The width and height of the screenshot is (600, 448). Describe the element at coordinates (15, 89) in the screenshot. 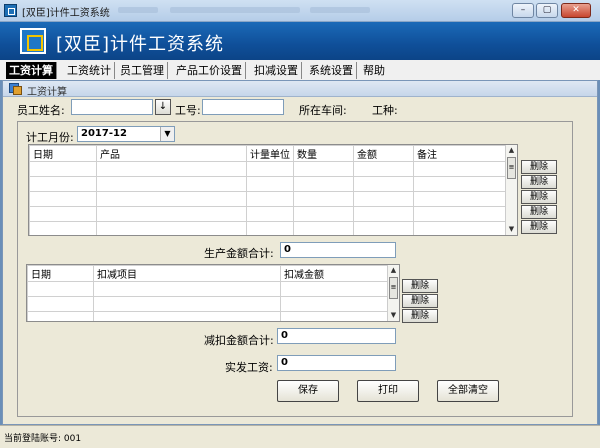

I see `window-icon` at that location.